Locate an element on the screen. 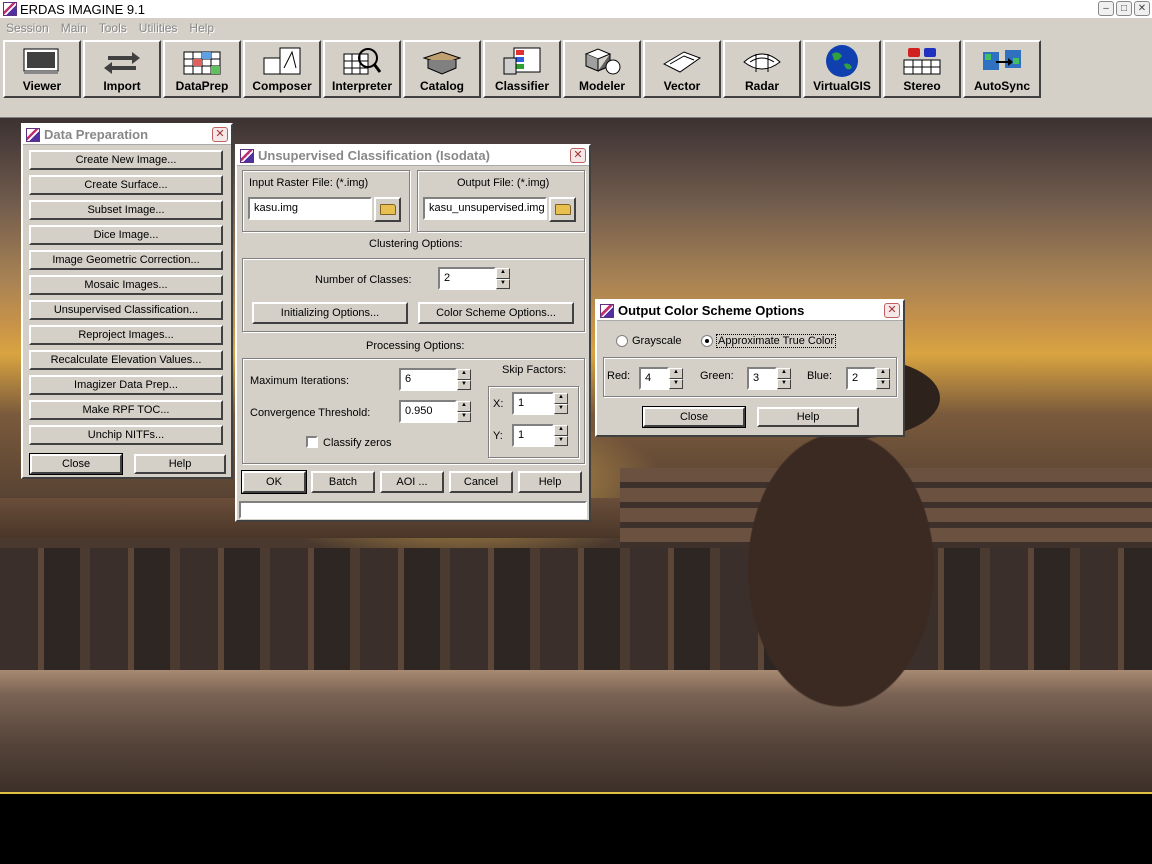  toolbar-composer-button: Composer is located at coordinates (282, 69).